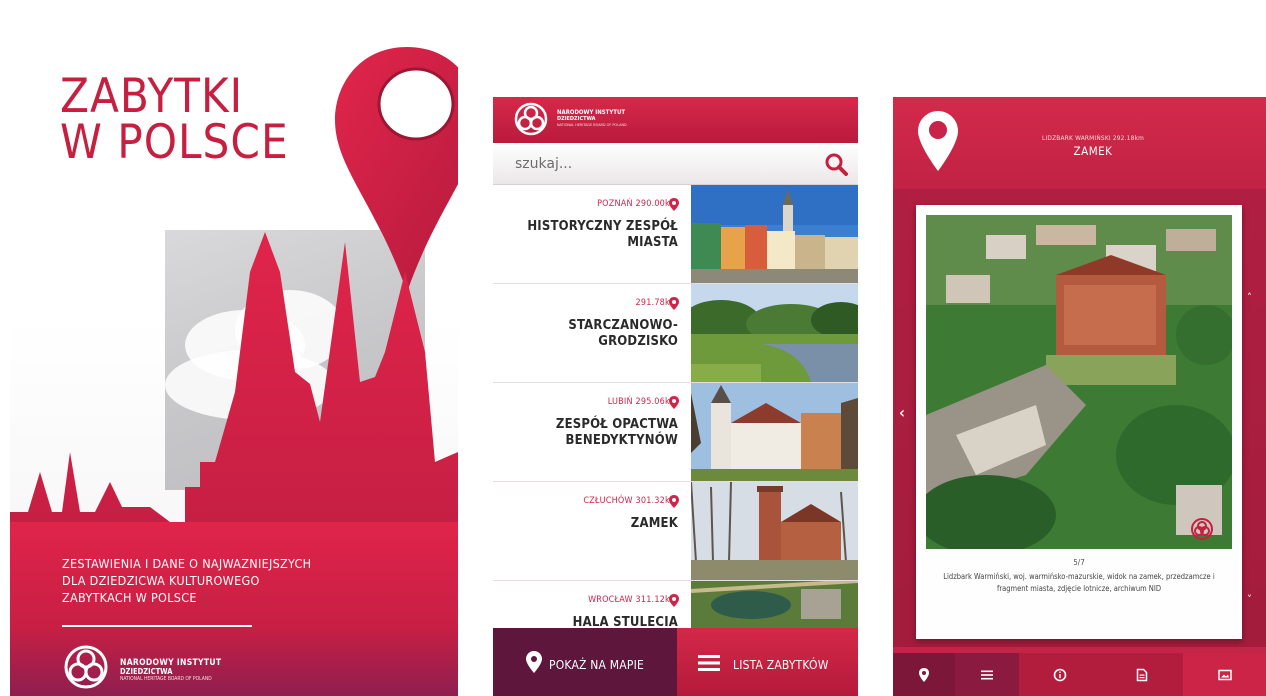 This screenshot has height=696, width=1266. What do you see at coordinates (129, 597) in the screenshot?
I see `subtitle-line-3: ZABYTKACH W POLSCE` at bounding box center [129, 597].